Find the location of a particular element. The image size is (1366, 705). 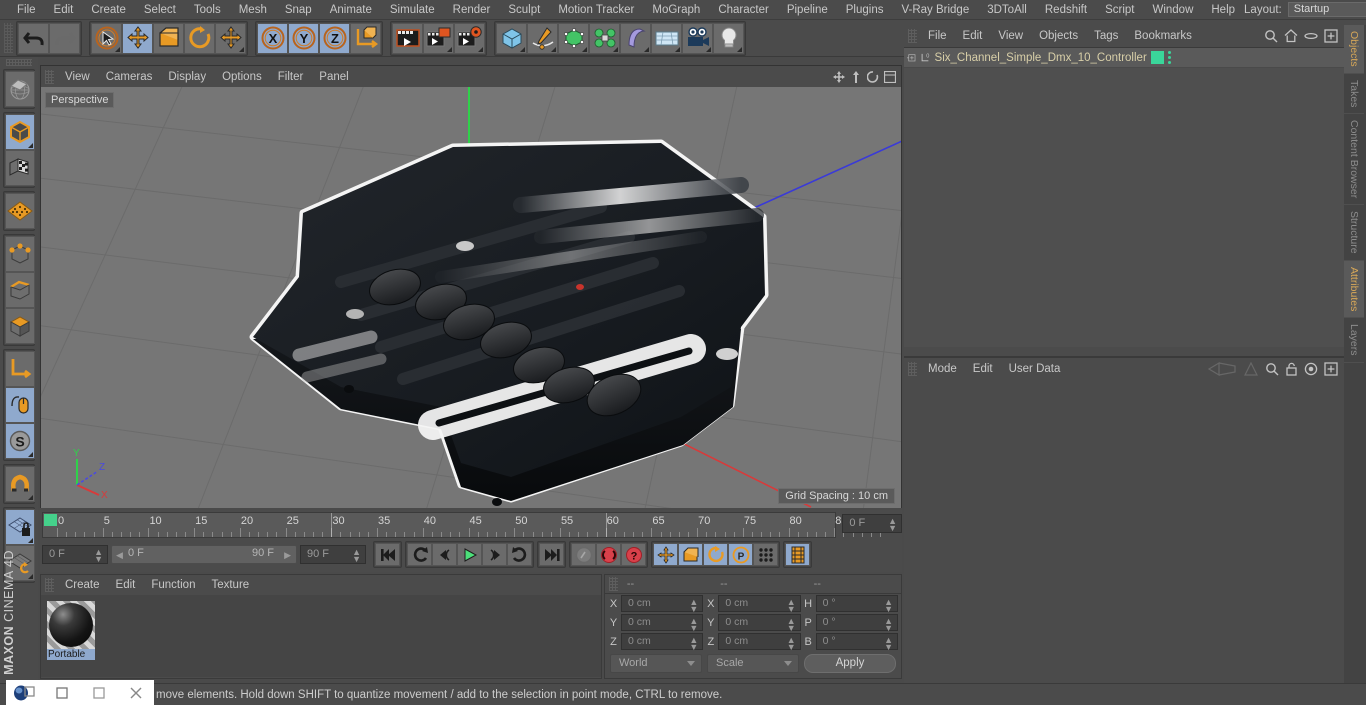

go-to-start-button is located at coordinates (387, 554).